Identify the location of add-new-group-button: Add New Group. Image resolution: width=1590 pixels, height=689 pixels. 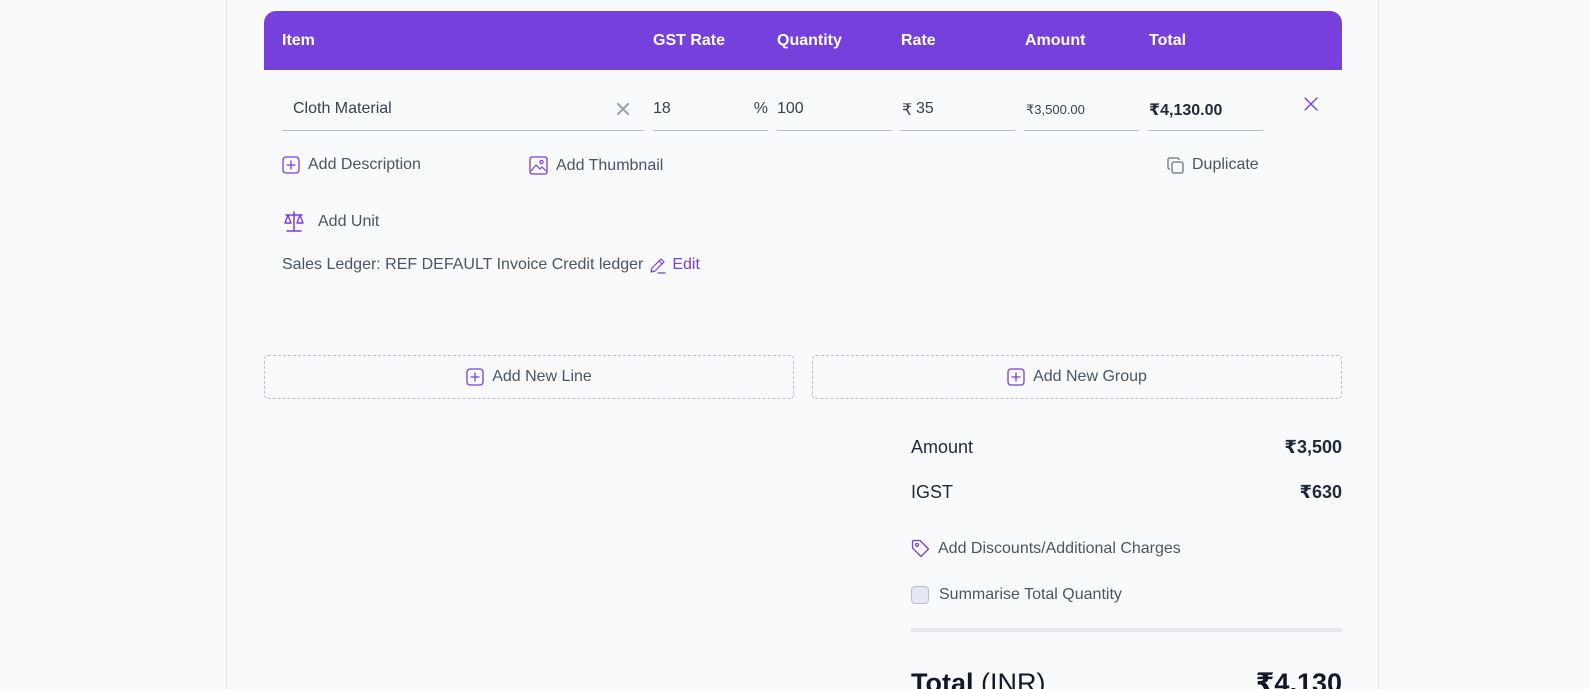
(1077, 377).